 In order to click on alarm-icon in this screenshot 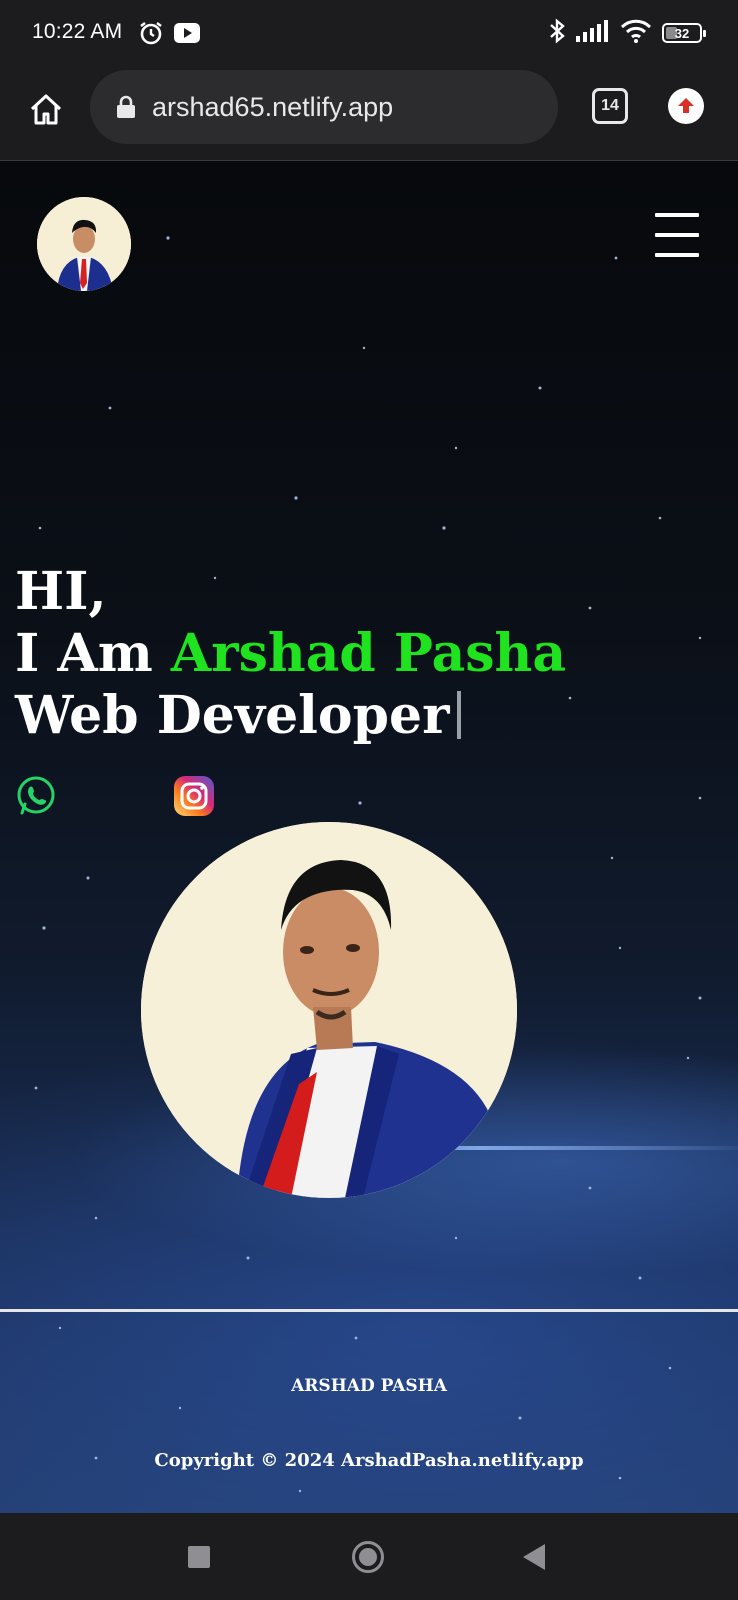, I will do `click(151, 35)`.